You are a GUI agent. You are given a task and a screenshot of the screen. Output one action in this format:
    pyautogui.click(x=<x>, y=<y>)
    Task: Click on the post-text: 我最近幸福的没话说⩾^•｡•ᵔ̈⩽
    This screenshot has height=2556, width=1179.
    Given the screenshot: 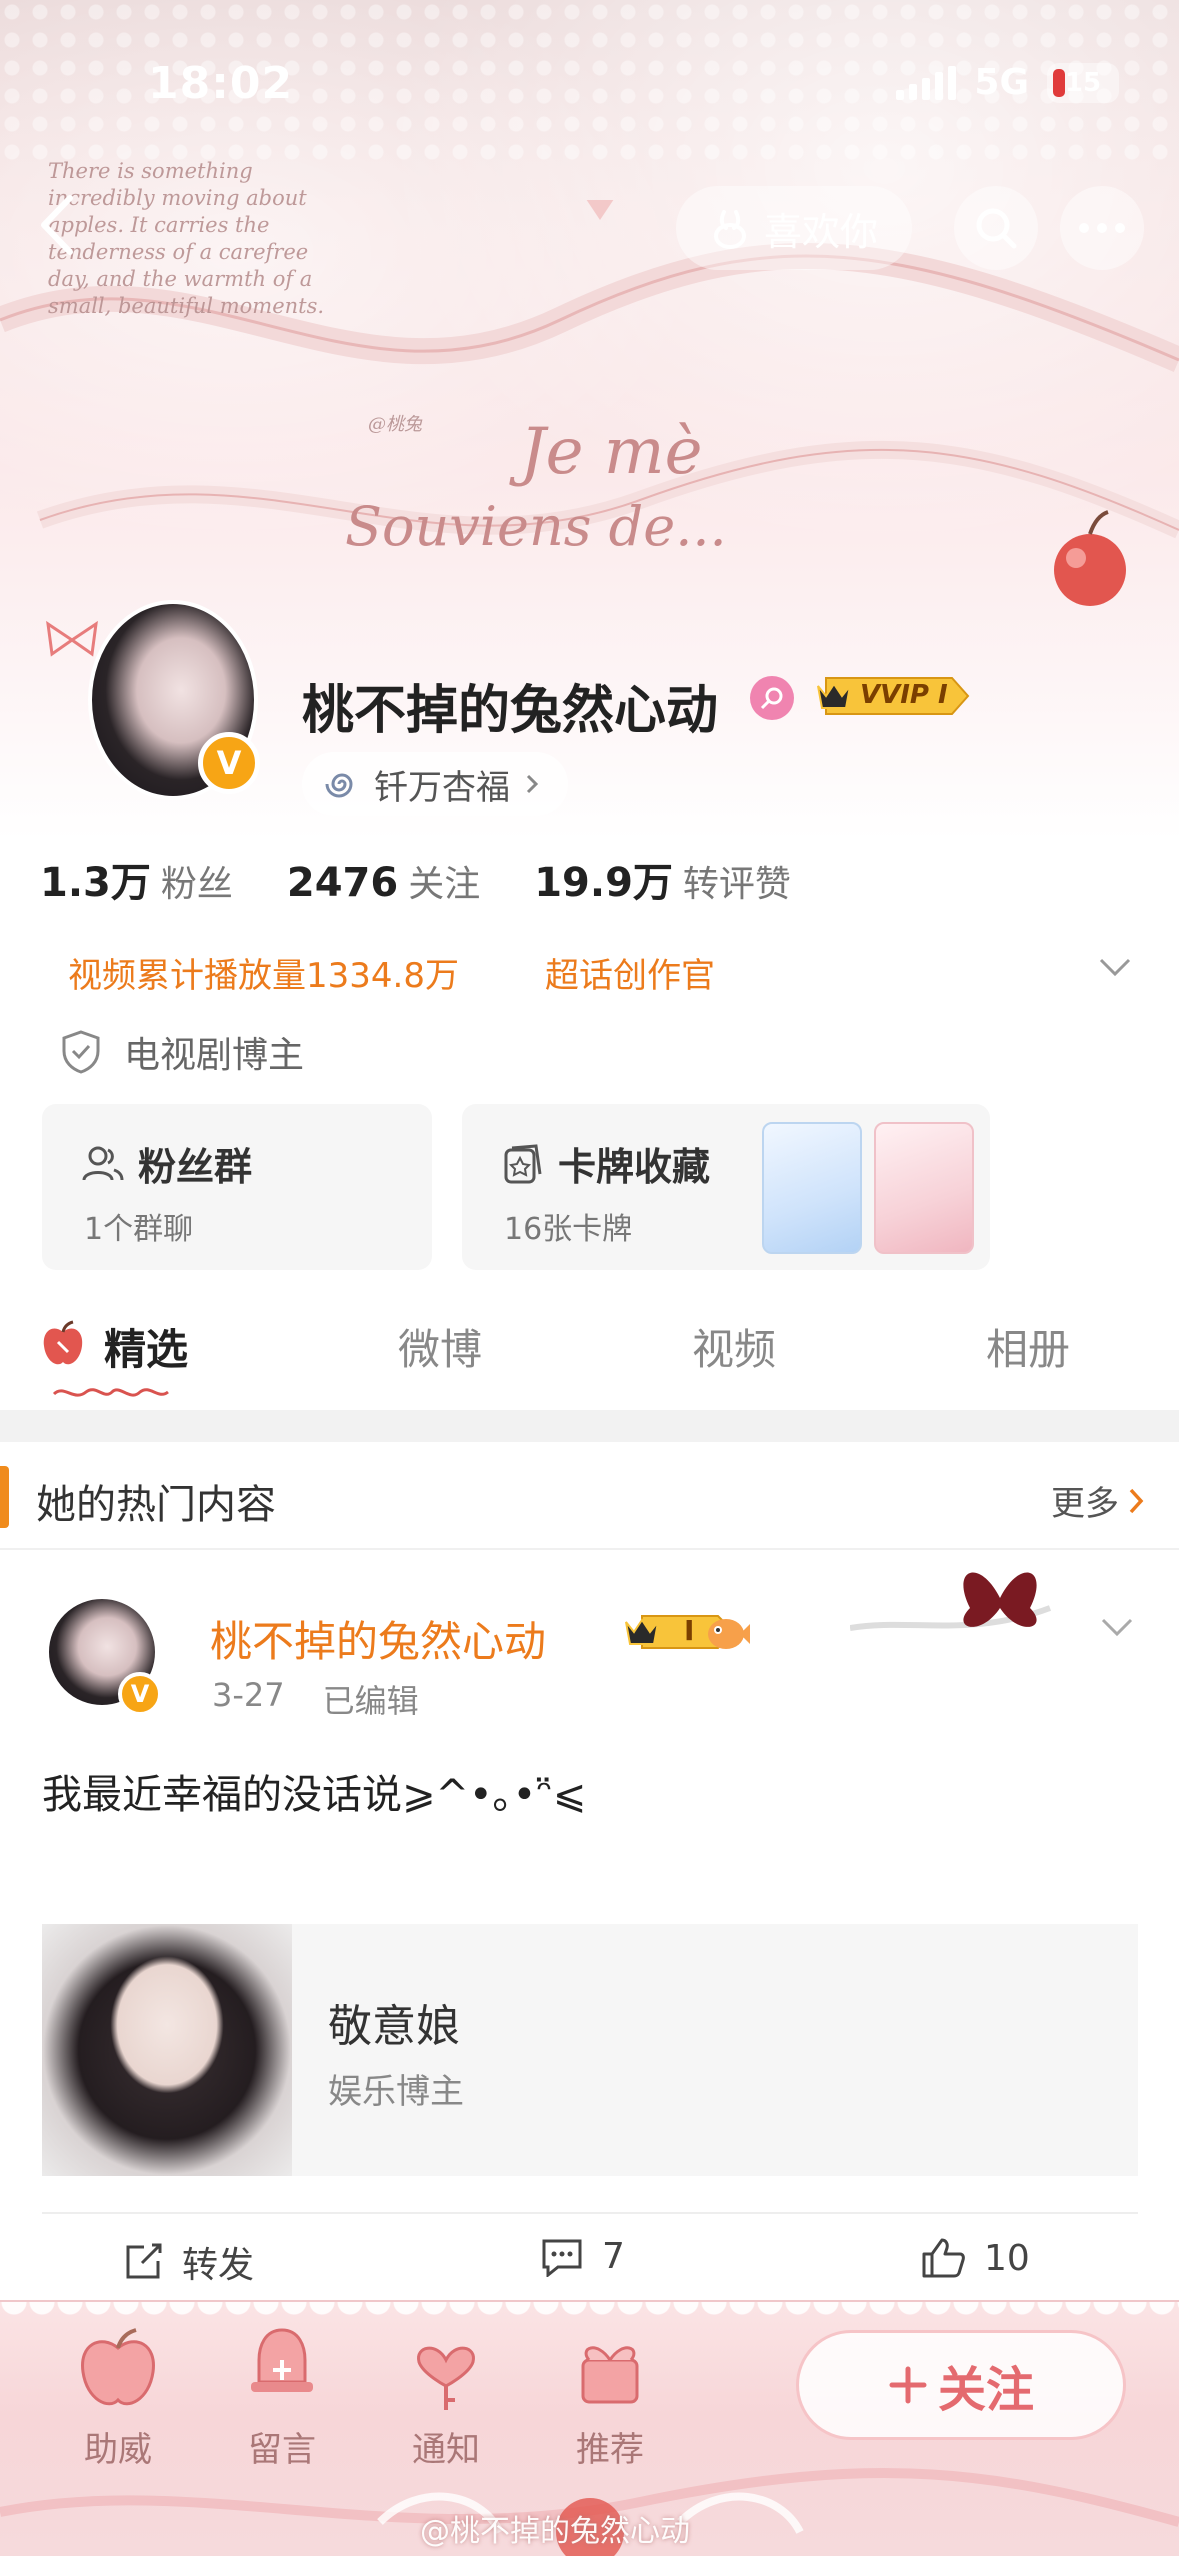 What is the action you would take?
    pyautogui.click(x=314, y=1795)
    